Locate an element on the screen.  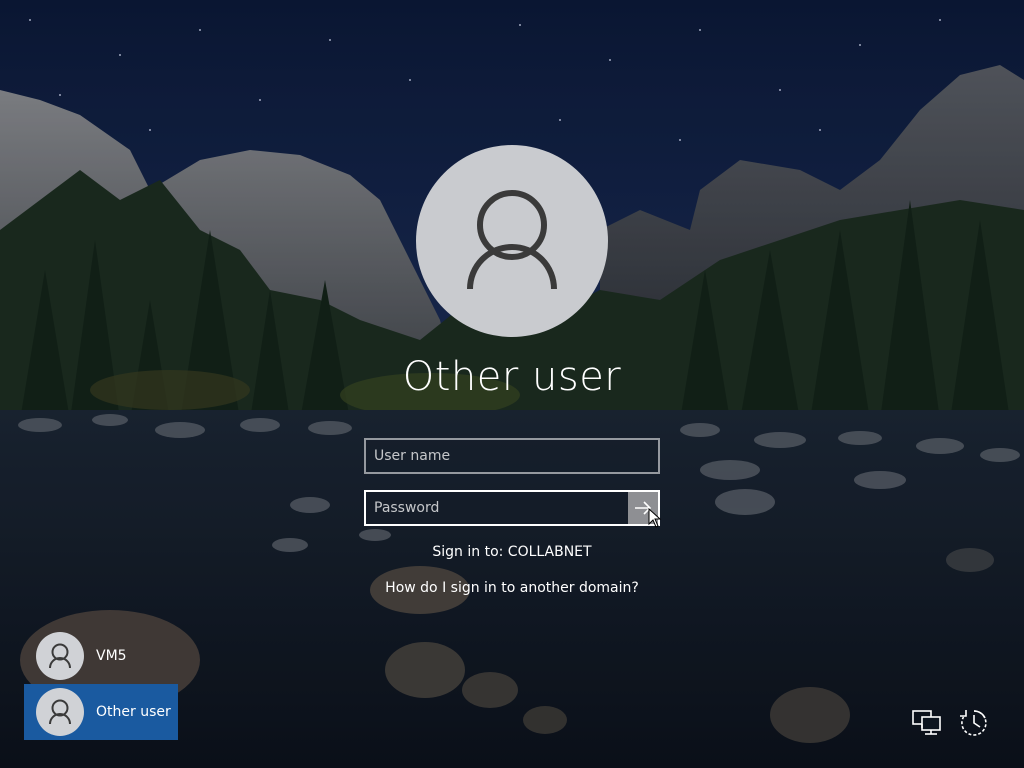
mouse-cursor-icon is located at coordinates (655, 518).